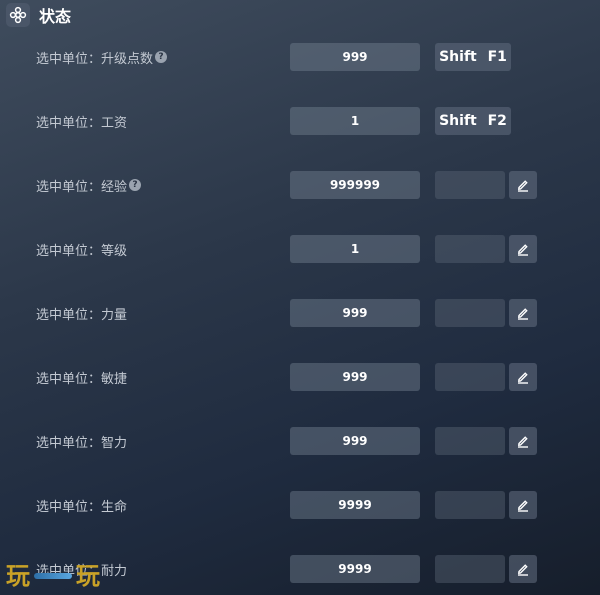  What do you see at coordinates (473, 57) in the screenshot?
I see `hotkey-button: Shift F1` at bounding box center [473, 57].